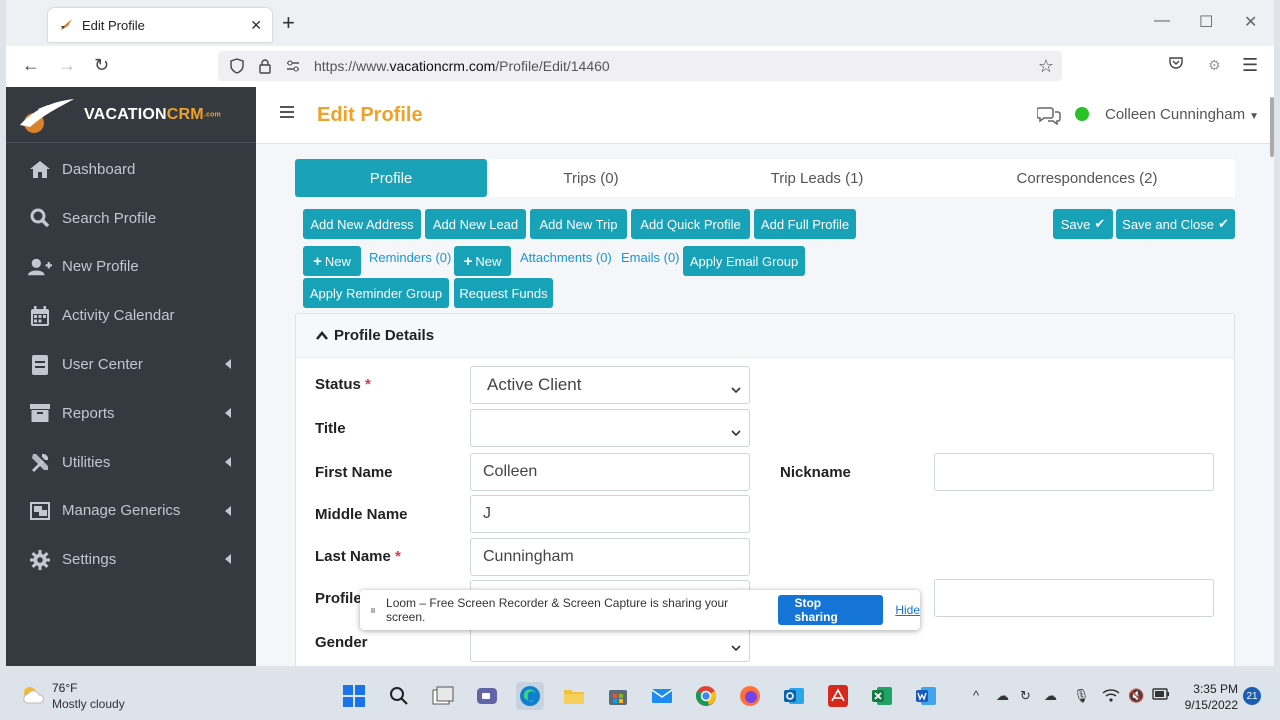  Describe the element at coordinates (293, 66) in the screenshot. I see `permissions-icon` at that location.